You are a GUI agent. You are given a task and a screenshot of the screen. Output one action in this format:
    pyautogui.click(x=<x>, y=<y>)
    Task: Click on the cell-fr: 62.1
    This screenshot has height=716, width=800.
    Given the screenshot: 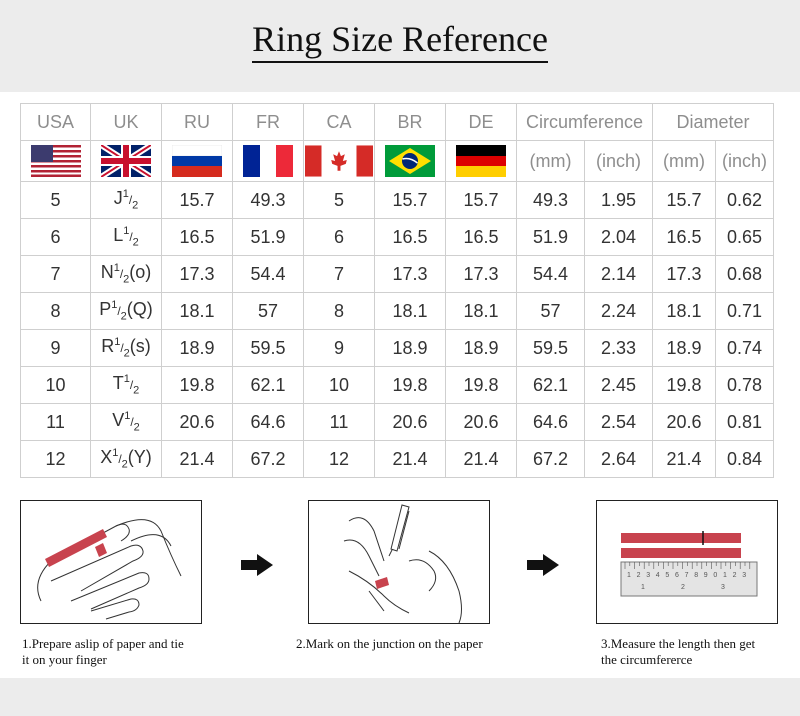 What is the action you would take?
    pyautogui.click(x=268, y=385)
    